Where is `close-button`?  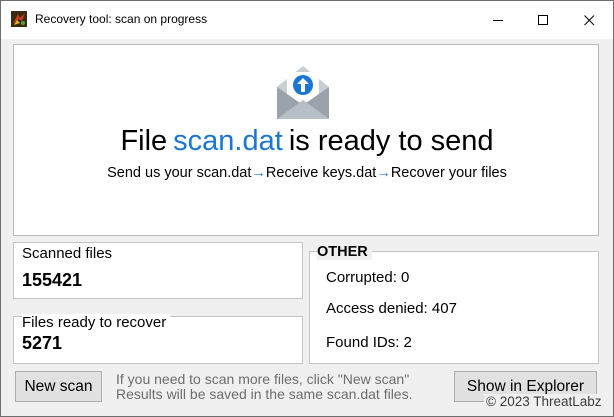
close-button is located at coordinates (589, 20).